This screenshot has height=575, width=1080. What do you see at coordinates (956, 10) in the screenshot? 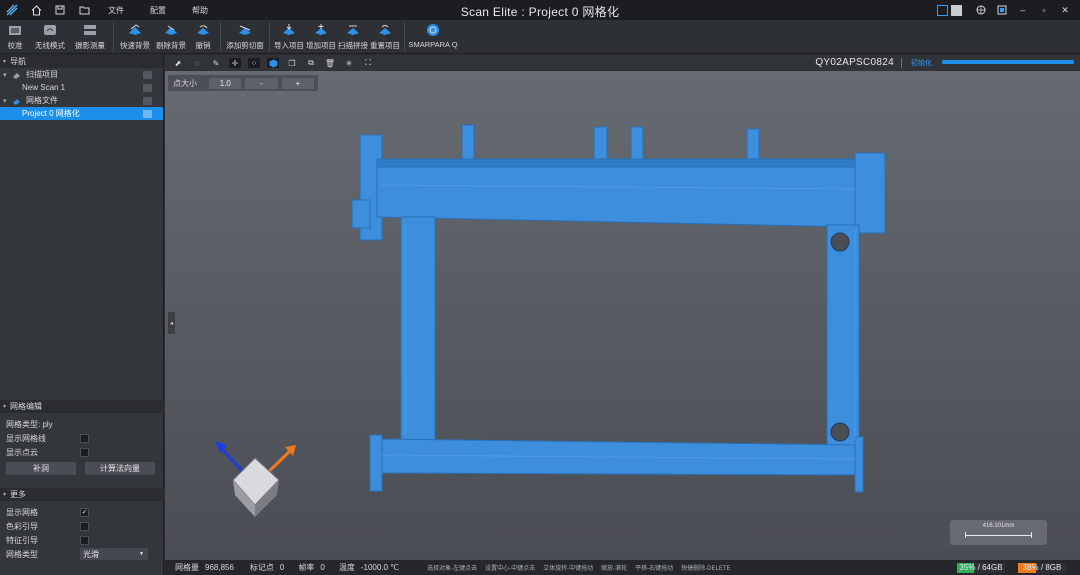
I see `layout-b-icon` at bounding box center [956, 10].